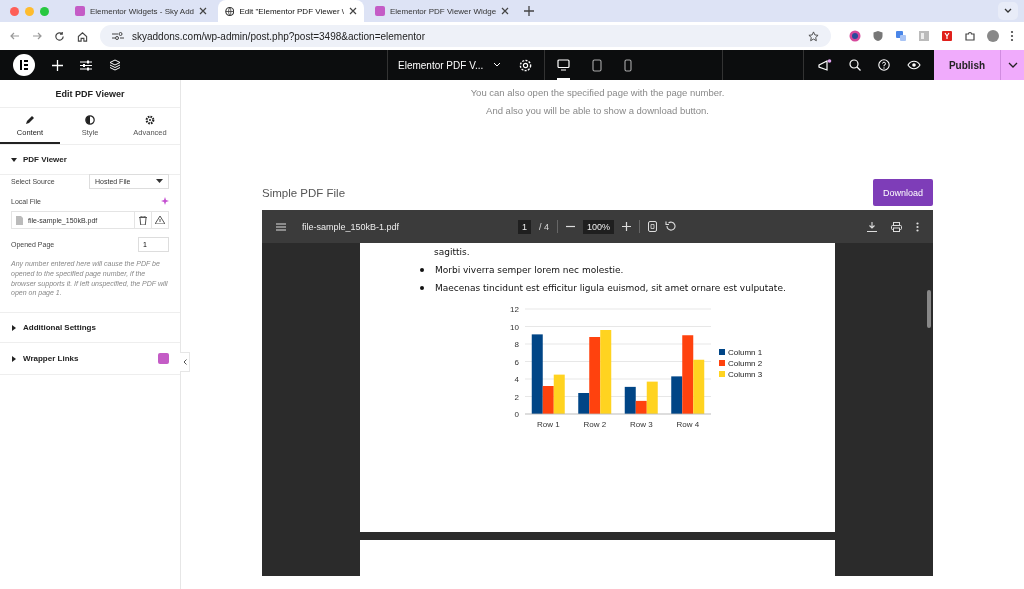 The height and width of the screenshot is (589, 1024). Describe the element at coordinates (610, 288) in the screenshot. I see `pdf-list-item: Maecenas tincidunt est efficitur ligula euismod, sit amet ornare est vulputate.` at that location.